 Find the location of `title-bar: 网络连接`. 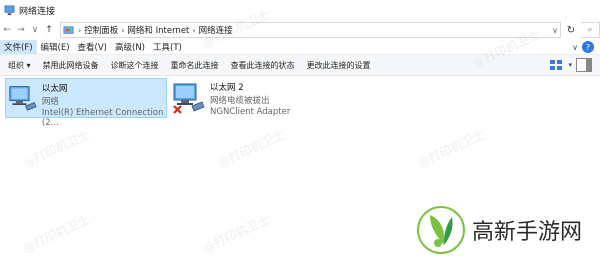

title-bar: 网络连接 is located at coordinates (300, 10).